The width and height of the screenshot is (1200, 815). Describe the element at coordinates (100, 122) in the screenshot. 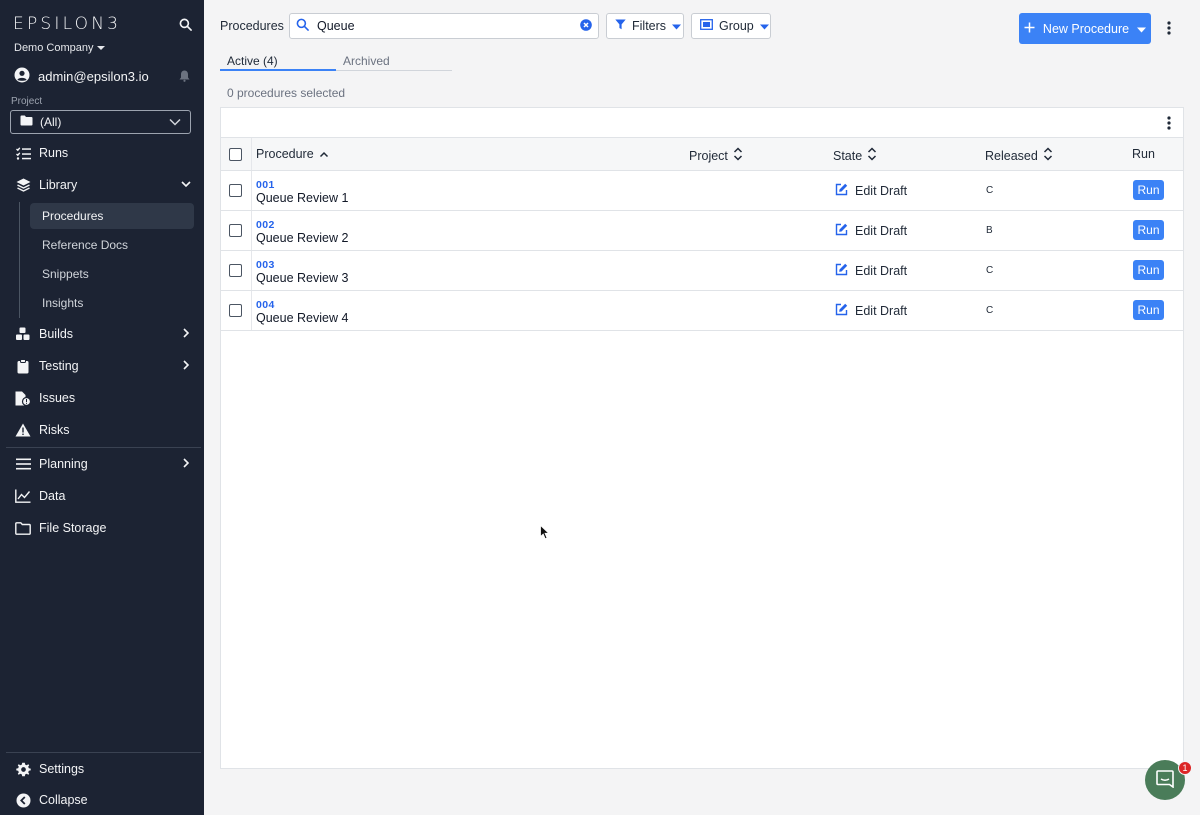

I see `project-select: (All)` at that location.